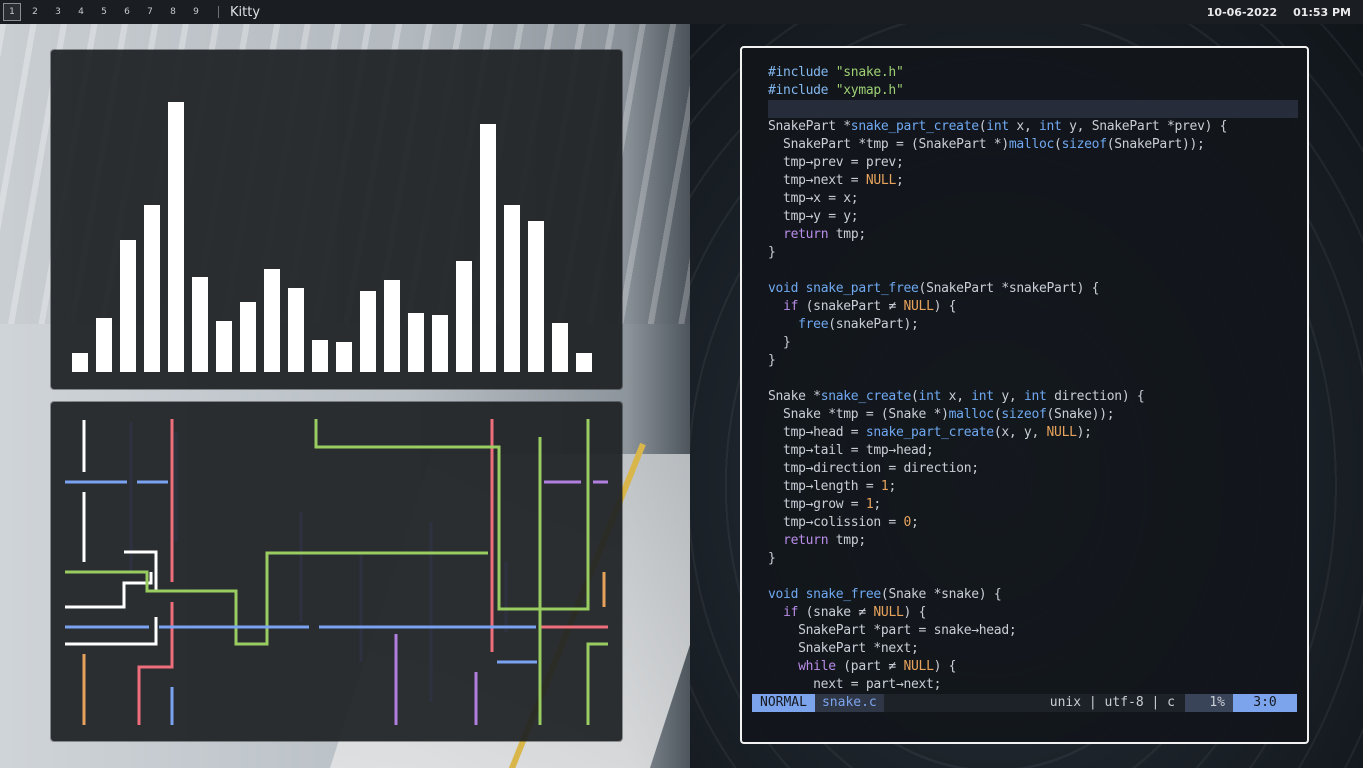 This screenshot has height=768, width=1363. I want to click on code-line: SnakePart *part = snake→head;, so click(1033, 631).